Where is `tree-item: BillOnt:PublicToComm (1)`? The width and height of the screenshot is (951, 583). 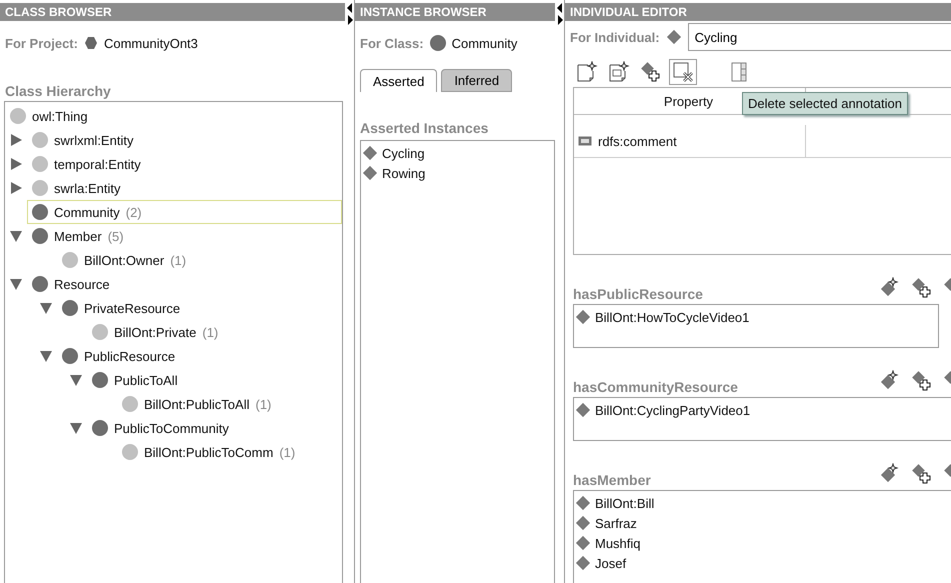
tree-item: BillOnt:PublicToComm (1) is located at coordinates (208, 452).